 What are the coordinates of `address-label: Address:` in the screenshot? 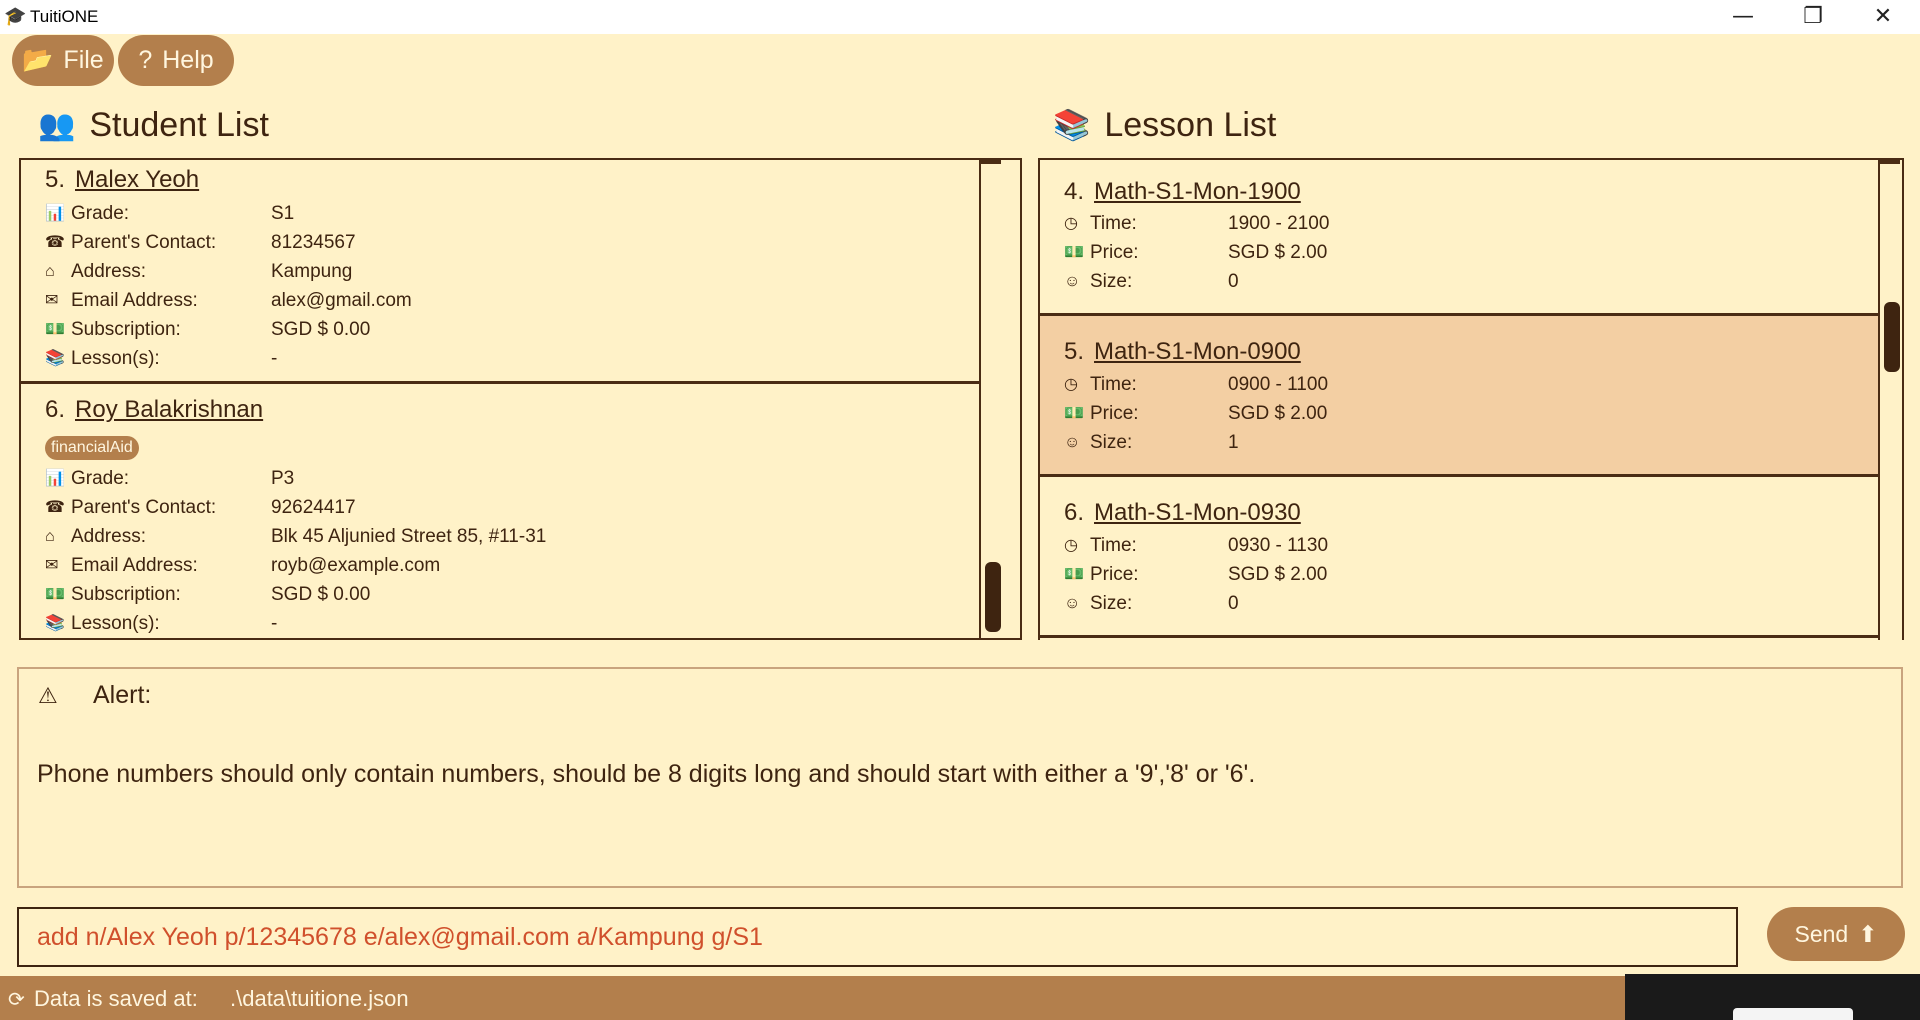 It's located at (108, 271).